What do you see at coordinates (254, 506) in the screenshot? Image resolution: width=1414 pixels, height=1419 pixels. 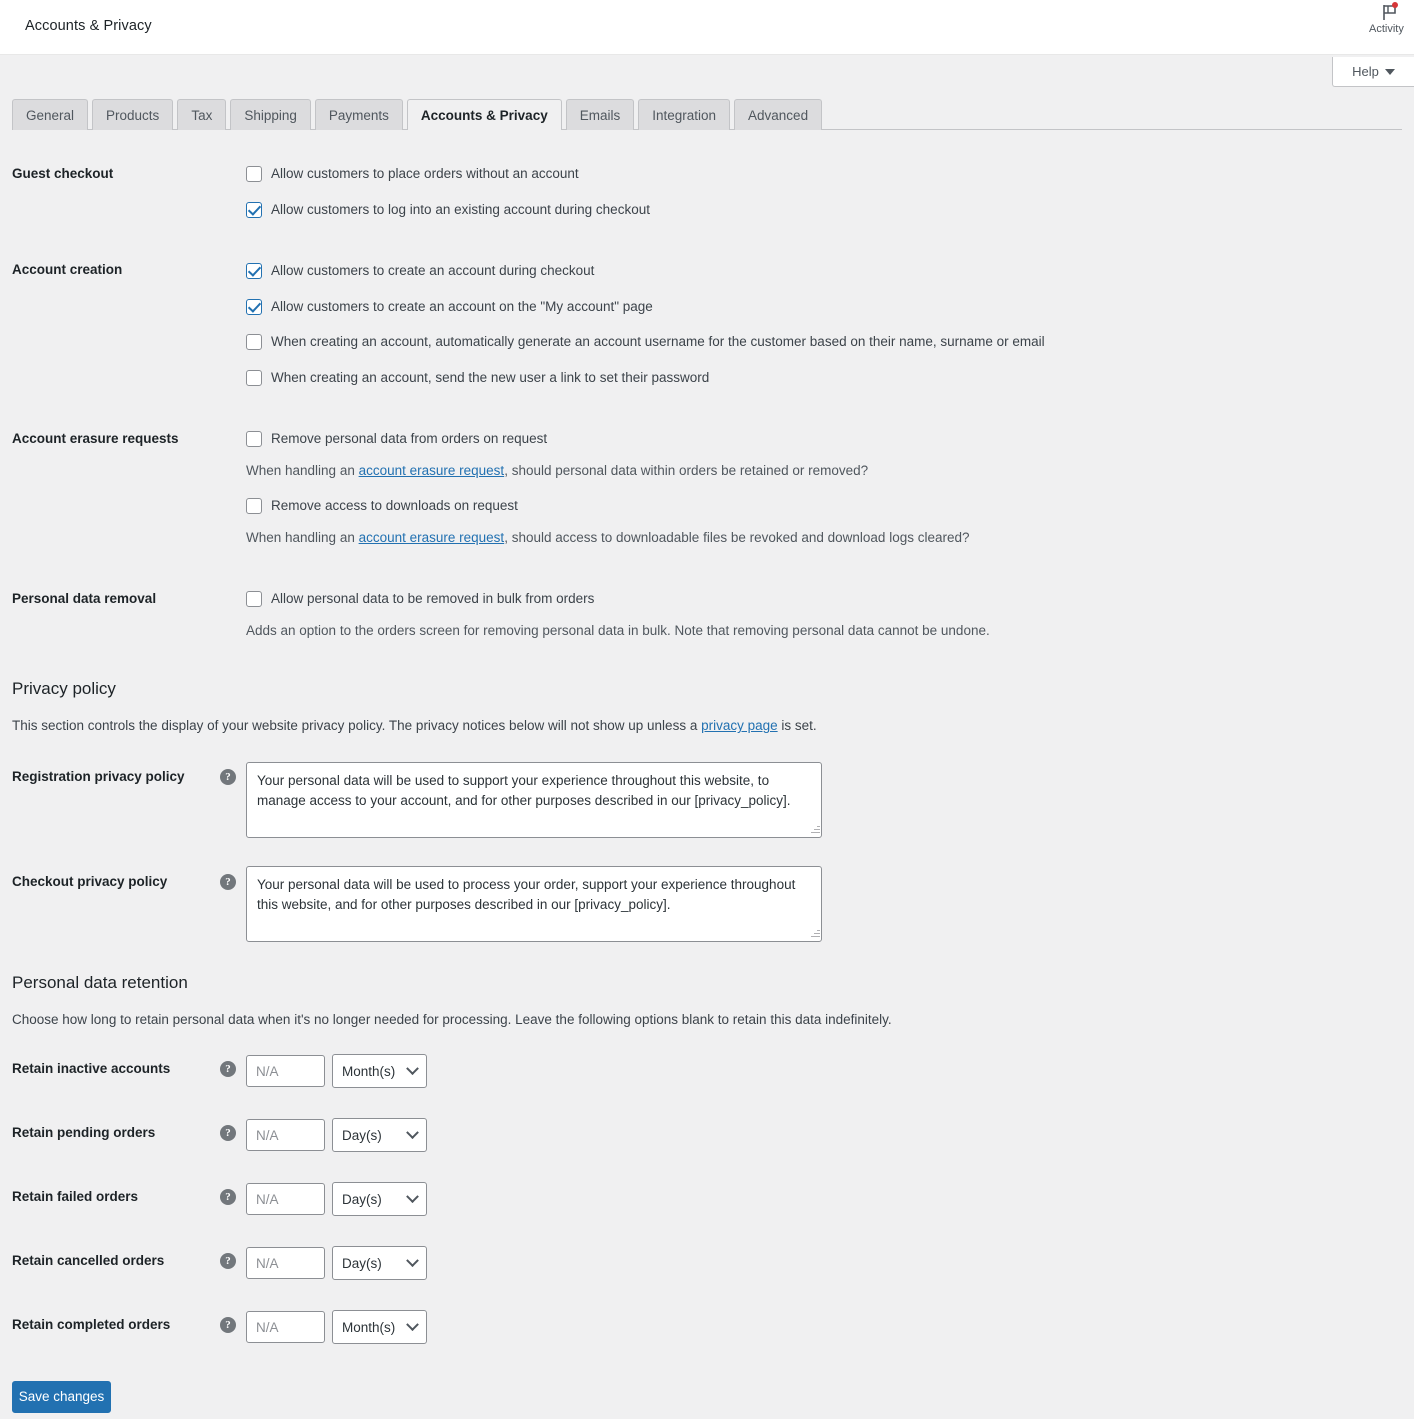 I see `checkbox-remove-access-to-downloads` at bounding box center [254, 506].